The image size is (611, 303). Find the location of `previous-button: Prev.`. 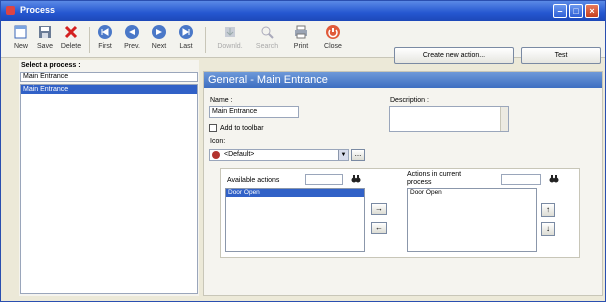

previous-button: Prev. is located at coordinates (132, 40).